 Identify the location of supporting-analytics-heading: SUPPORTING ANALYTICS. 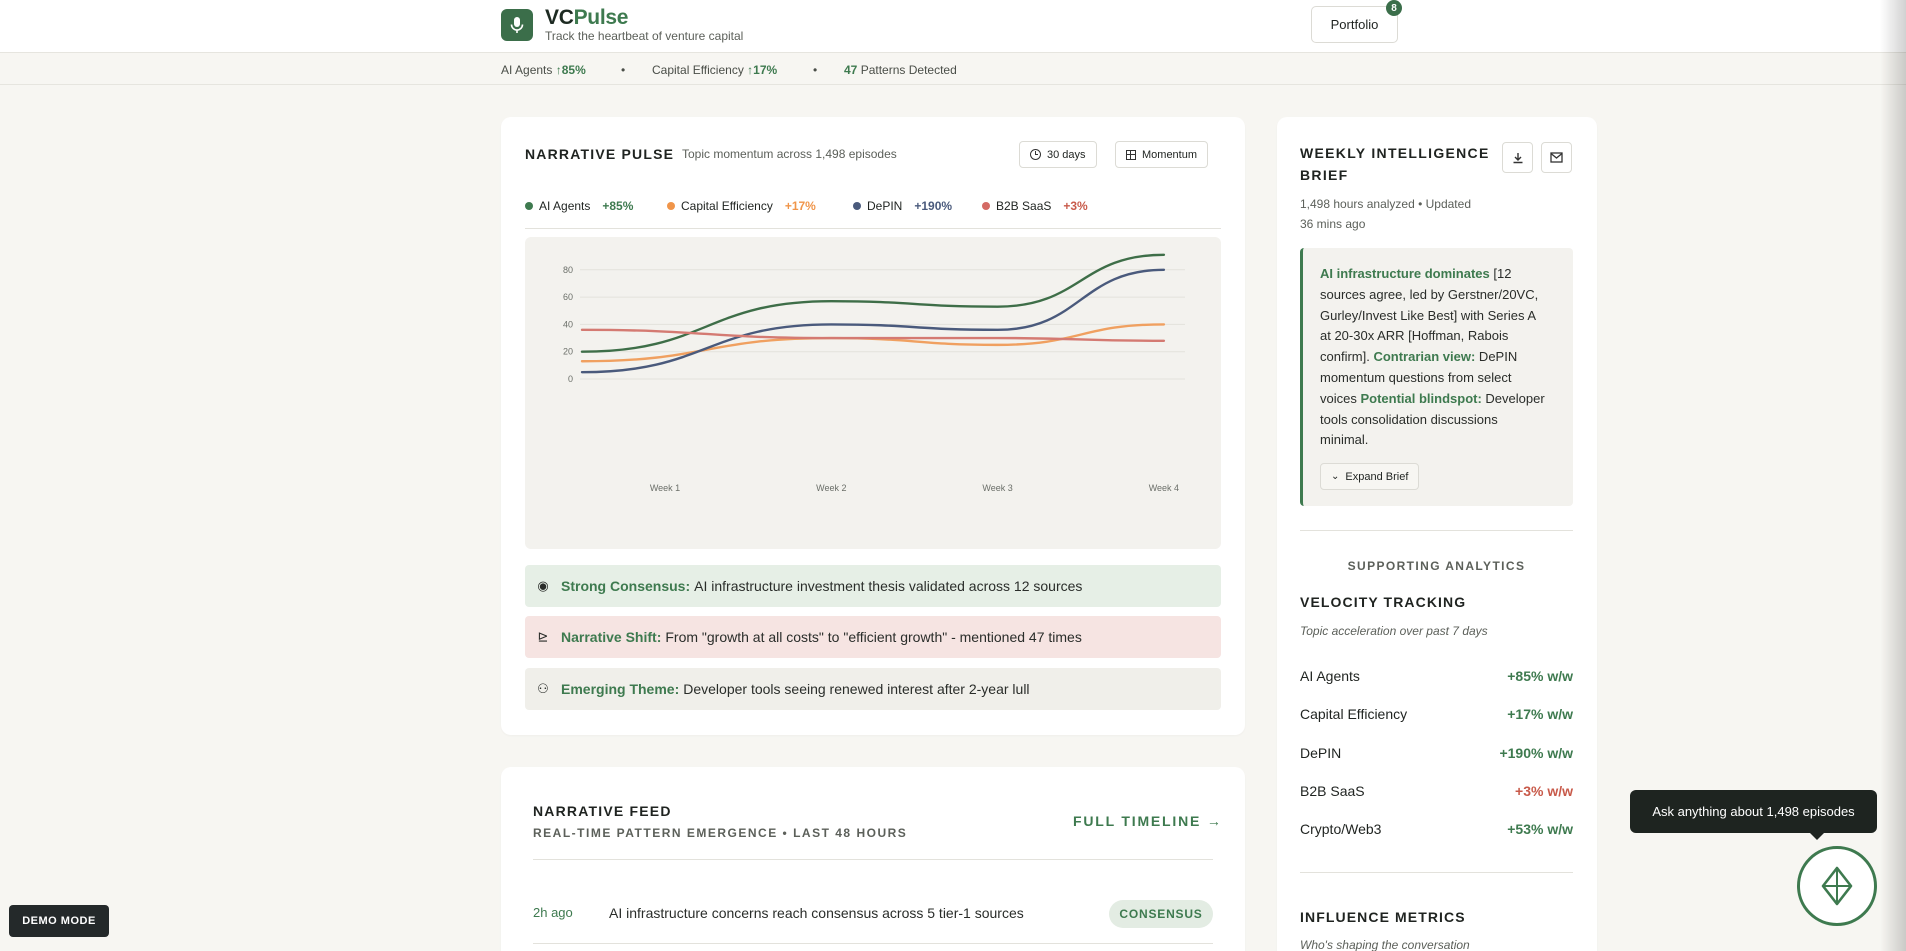
(1436, 566).